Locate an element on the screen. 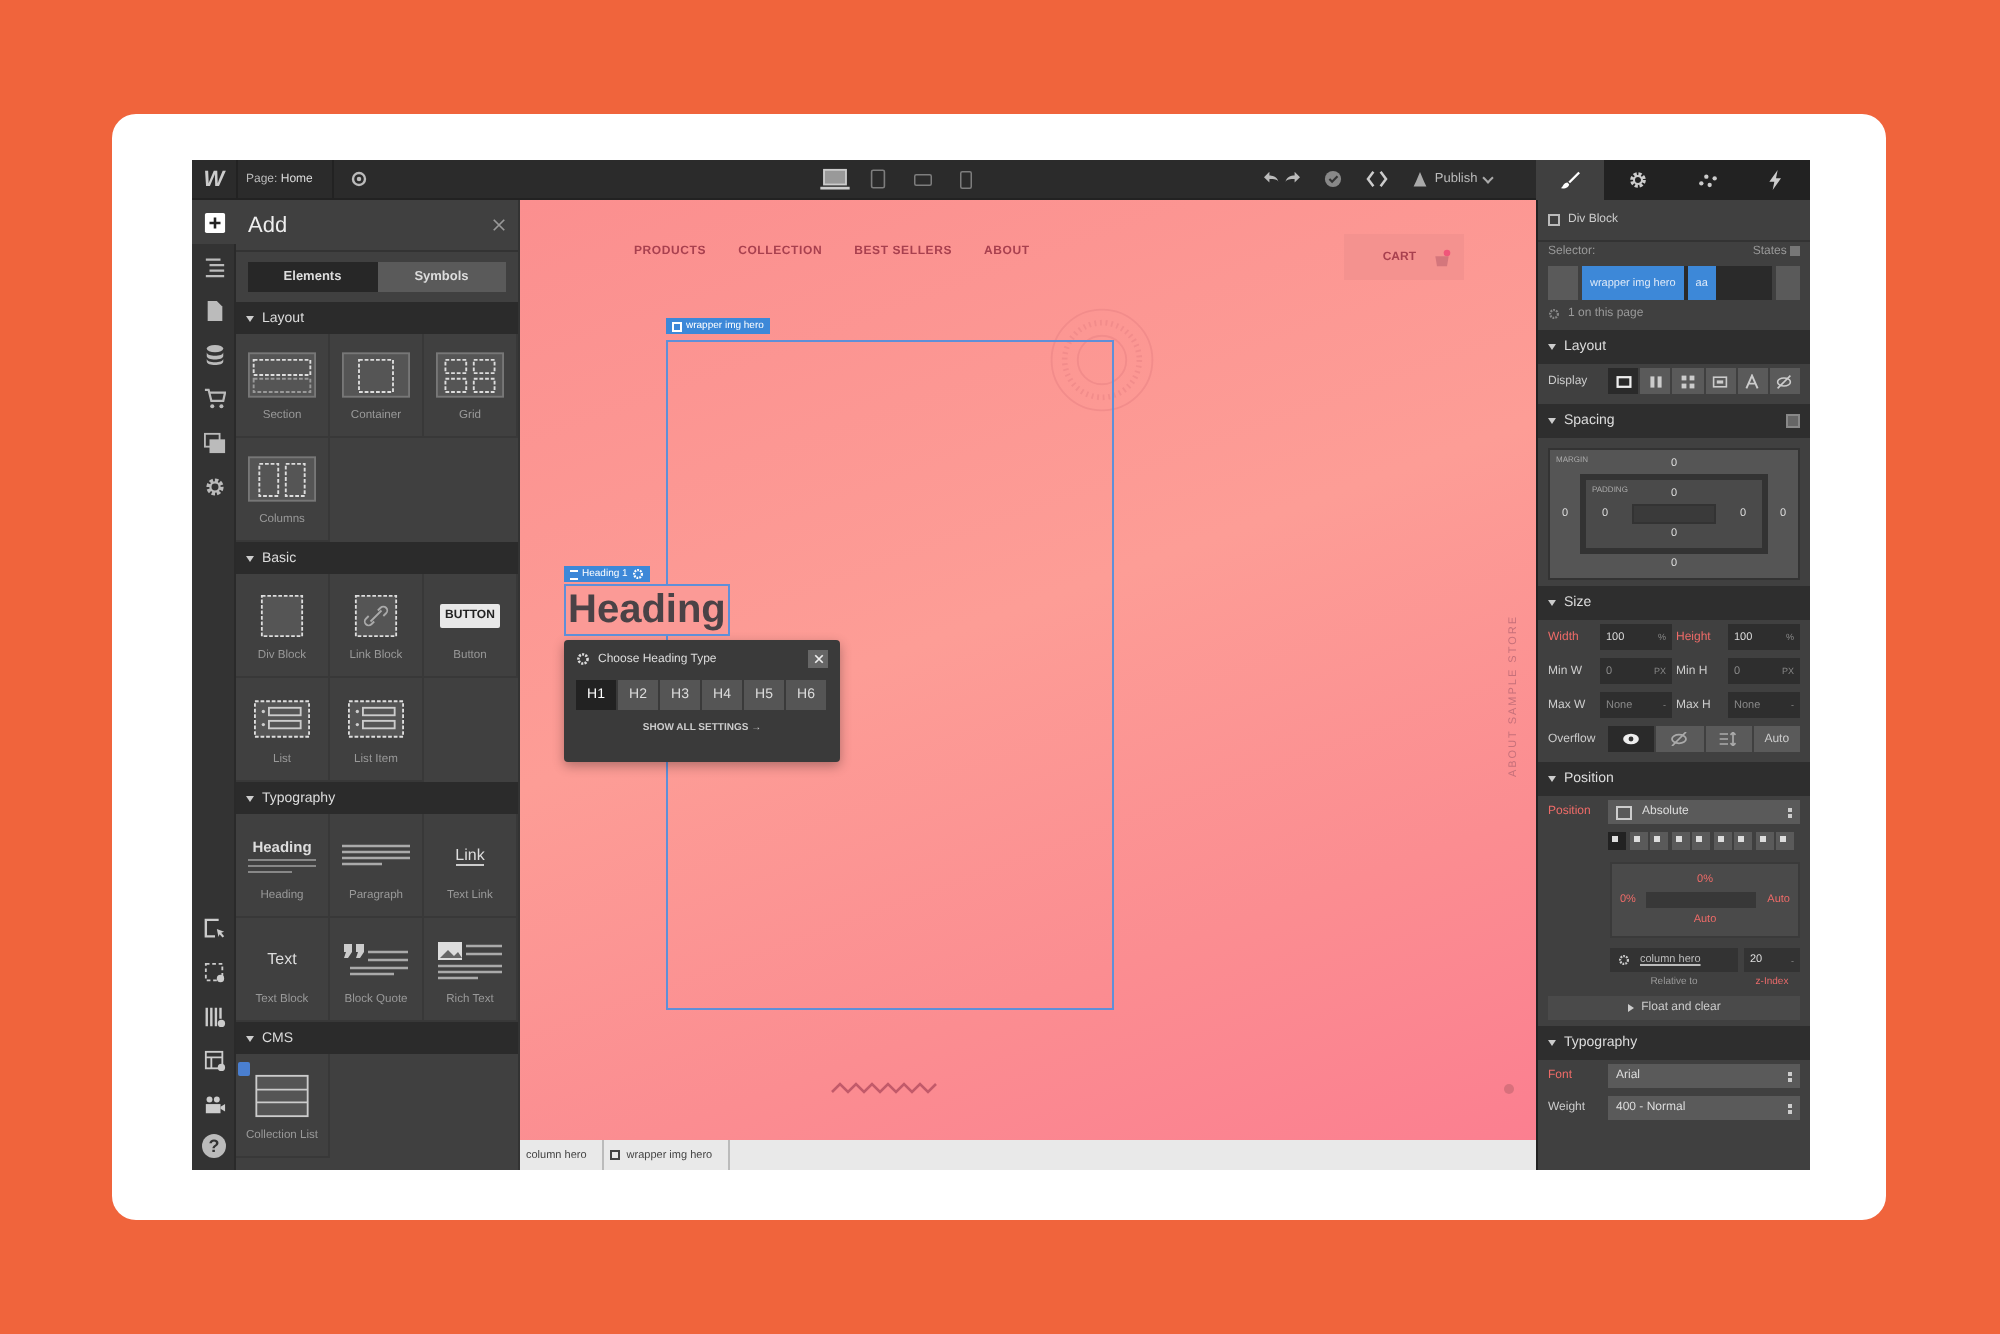 This screenshot has height=1334, width=2000. stamp-drawing is located at coordinates (1102, 360).